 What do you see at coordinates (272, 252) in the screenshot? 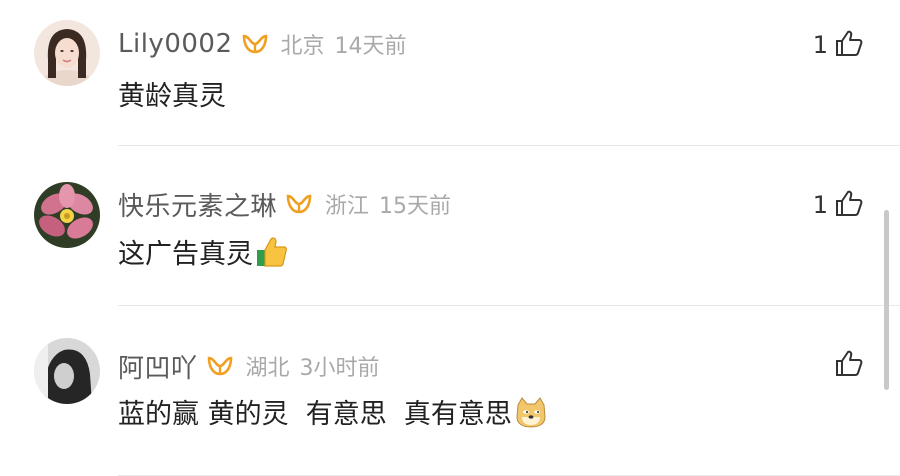
I see `thumbs-up-emoji-icon` at bounding box center [272, 252].